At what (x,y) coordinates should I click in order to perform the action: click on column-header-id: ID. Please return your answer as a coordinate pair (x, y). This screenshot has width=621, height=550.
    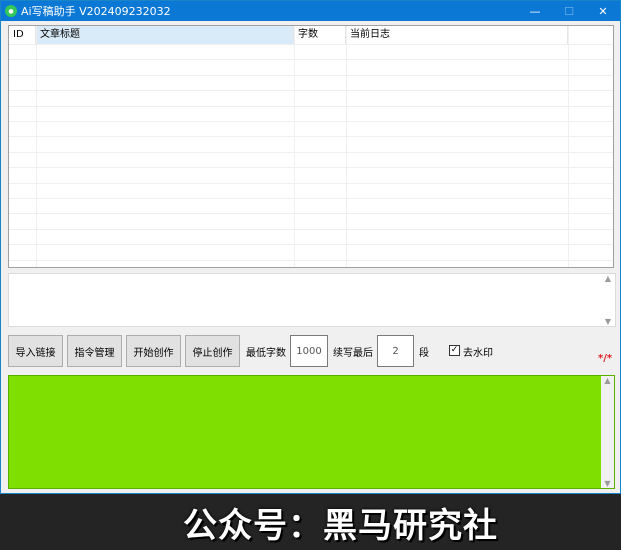
    Looking at the image, I should click on (22, 35).